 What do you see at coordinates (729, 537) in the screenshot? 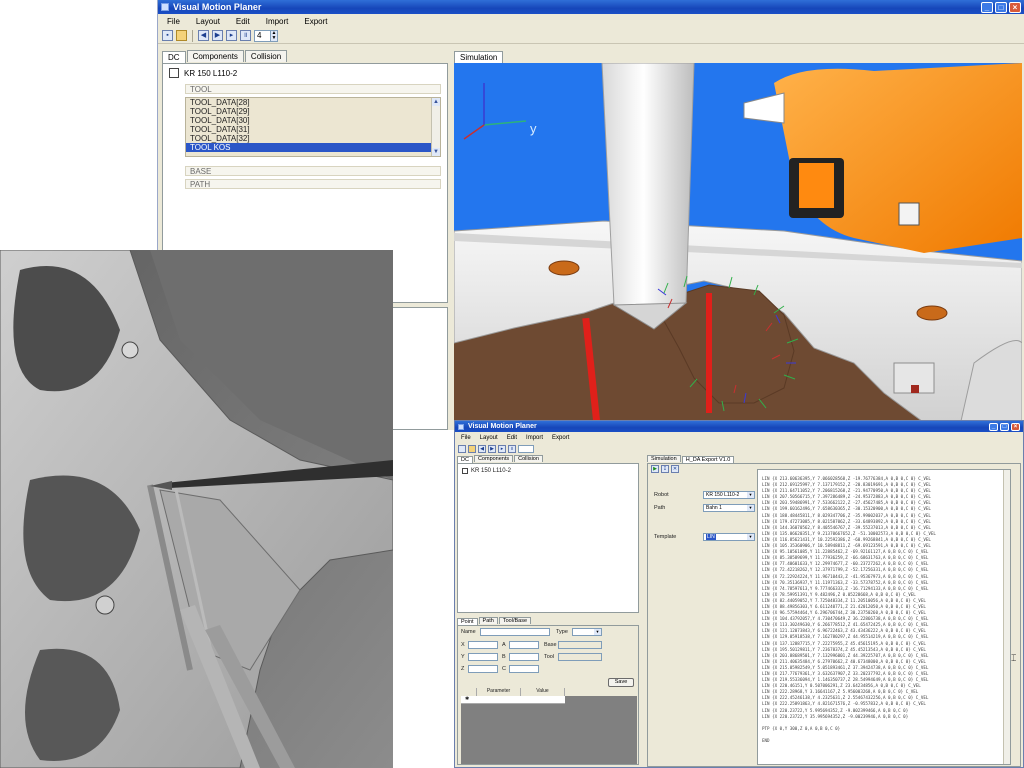
I see `template-select: LIN ▼` at bounding box center [729, 537].